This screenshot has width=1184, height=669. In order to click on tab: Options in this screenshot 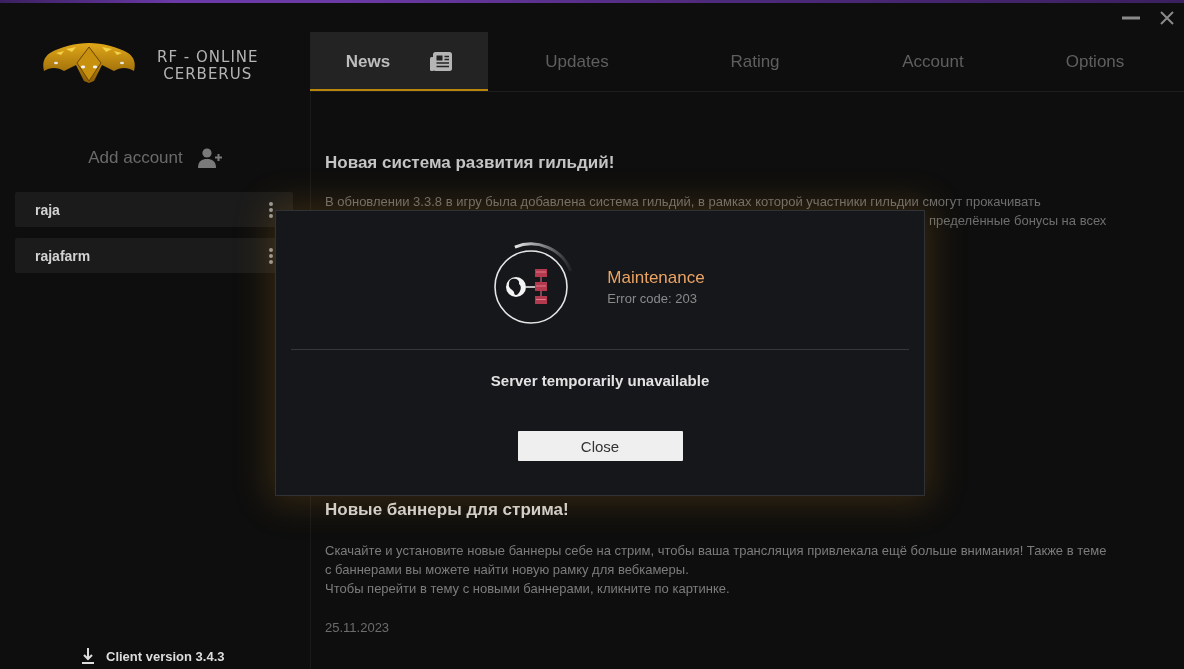, I will do `click(1103, 61)`.